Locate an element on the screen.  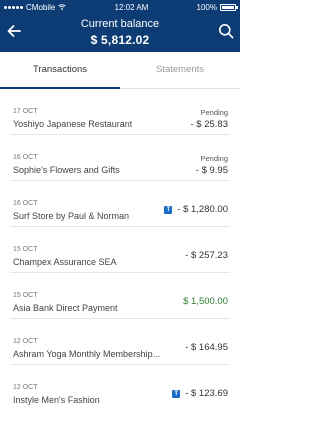
transaction-amount: - $ 9.95 is located at coordinates (211, 170).